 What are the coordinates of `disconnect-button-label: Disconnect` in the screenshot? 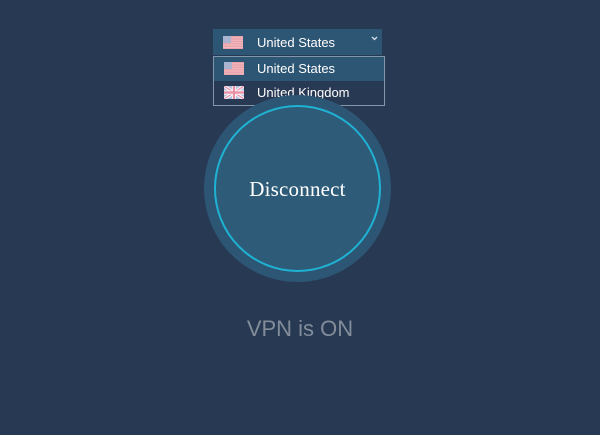 It's located at (297, 189).